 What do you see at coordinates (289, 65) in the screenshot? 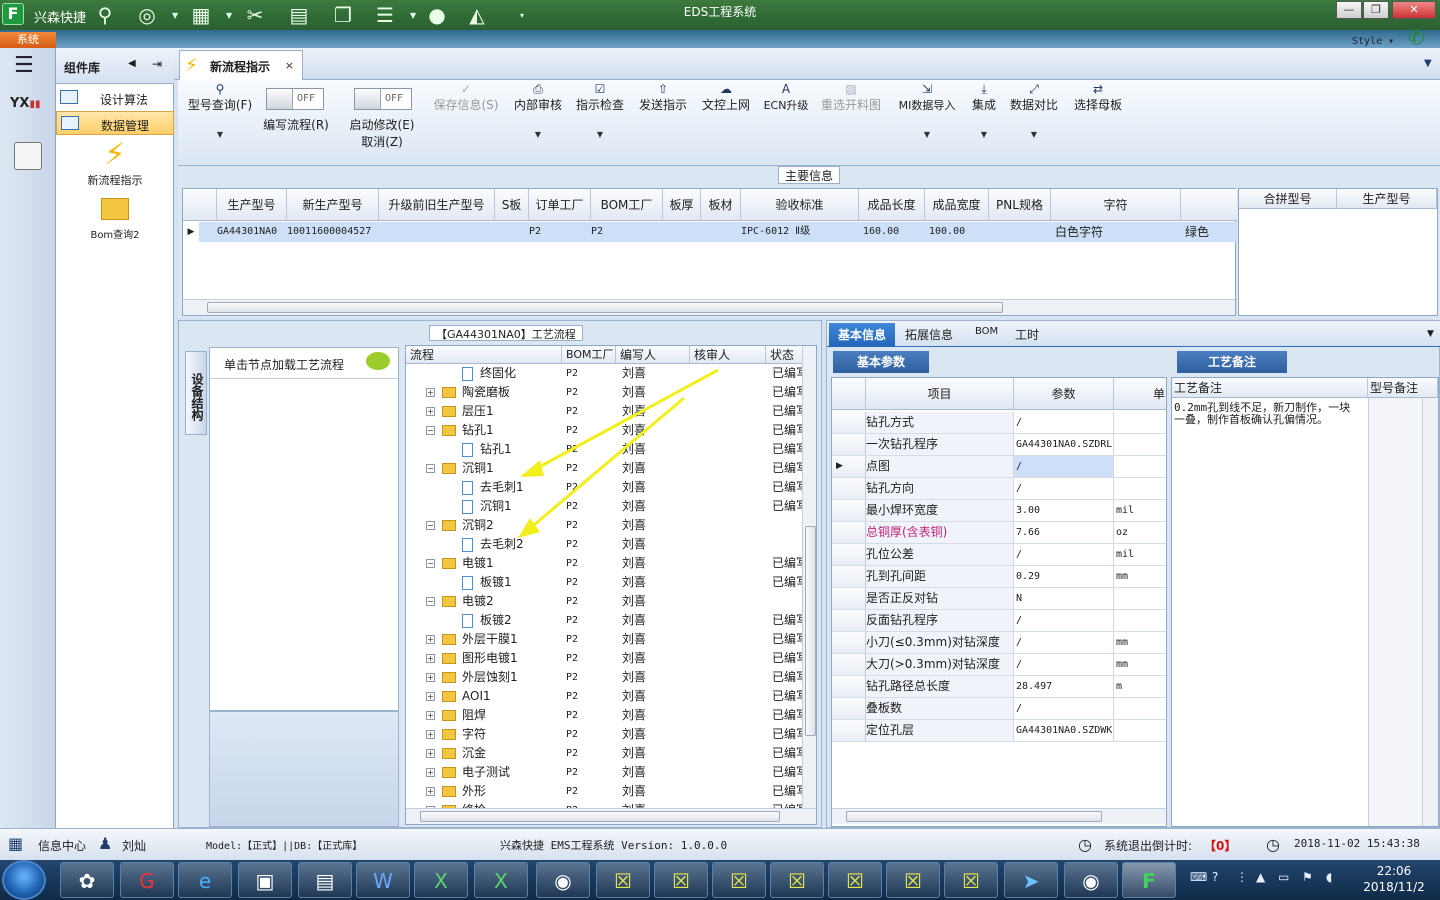
I see `tab-close-icon: ×` at bounding box center [289, 65].